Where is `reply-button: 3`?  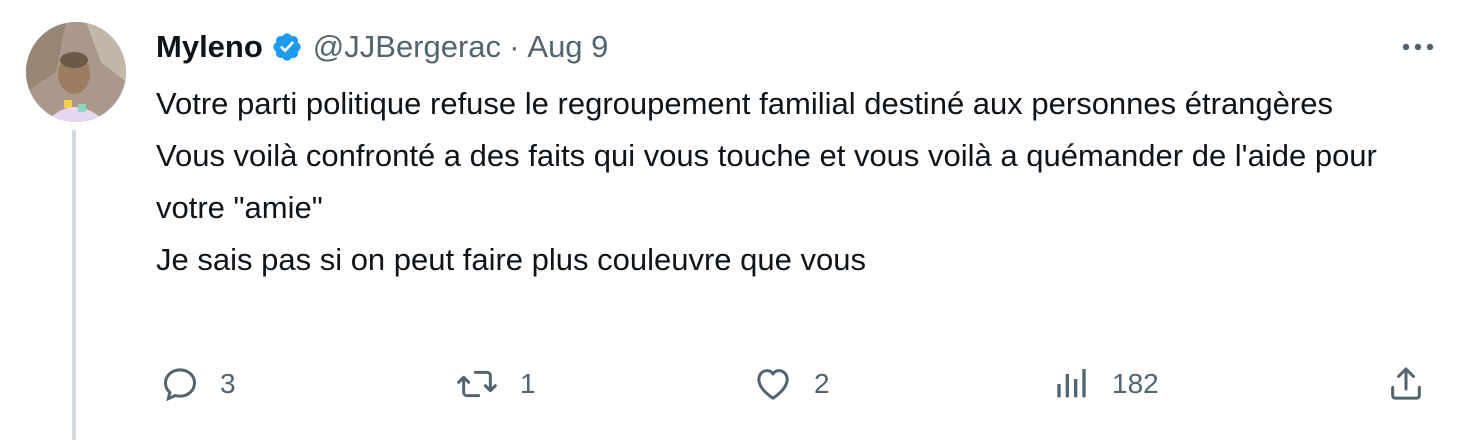
reply-button: 3 is located at coordinates (198, 384).